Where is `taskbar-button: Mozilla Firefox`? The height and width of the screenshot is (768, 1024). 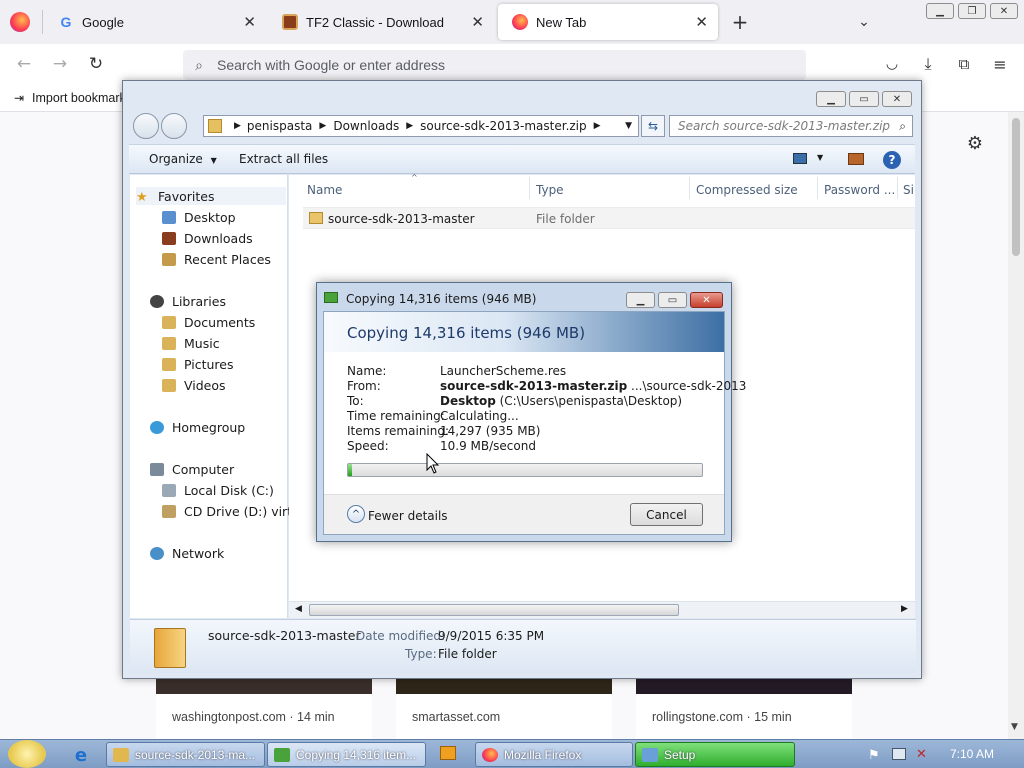
taskbar-button: Mozilla Firefox is located at coordinates (554, 754).